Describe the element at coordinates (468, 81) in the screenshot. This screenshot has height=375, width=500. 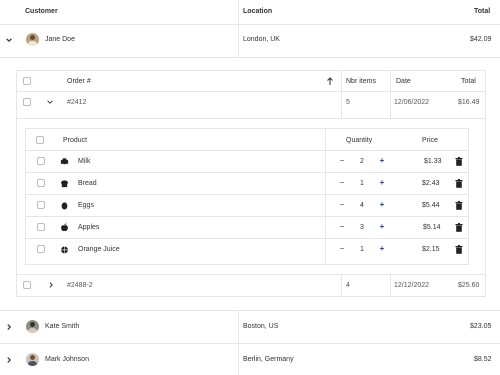
I see `orders-header-total: Total` at that location.